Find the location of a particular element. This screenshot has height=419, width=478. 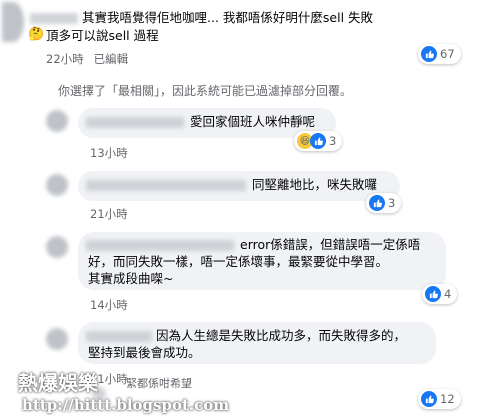

thinking-emoji: 🤔 is located at coordinates (36, 34).